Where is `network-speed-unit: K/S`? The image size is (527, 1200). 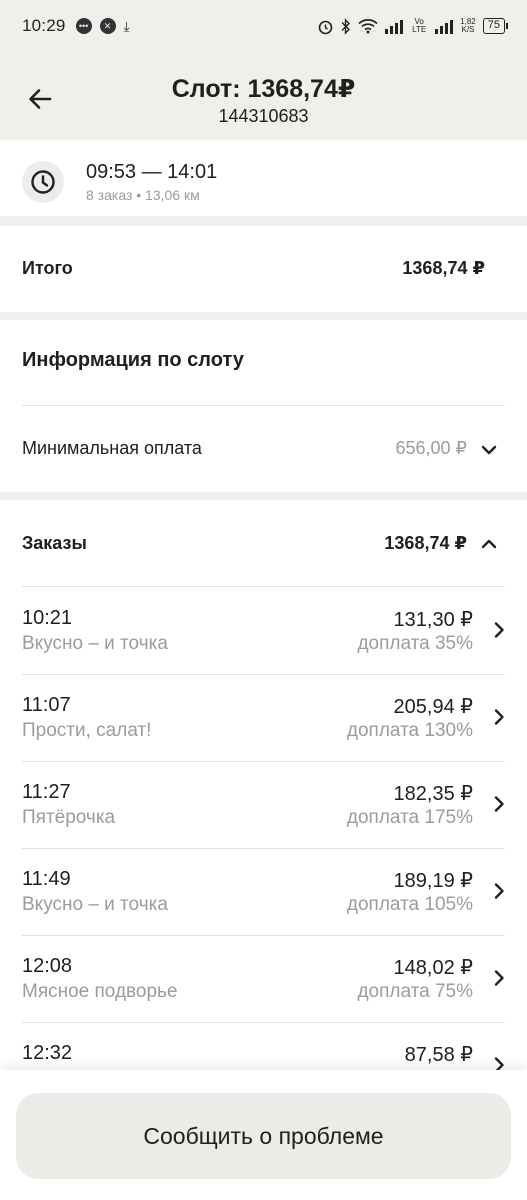 network-speed-unit: K/S is located at coordinates (468, 29).